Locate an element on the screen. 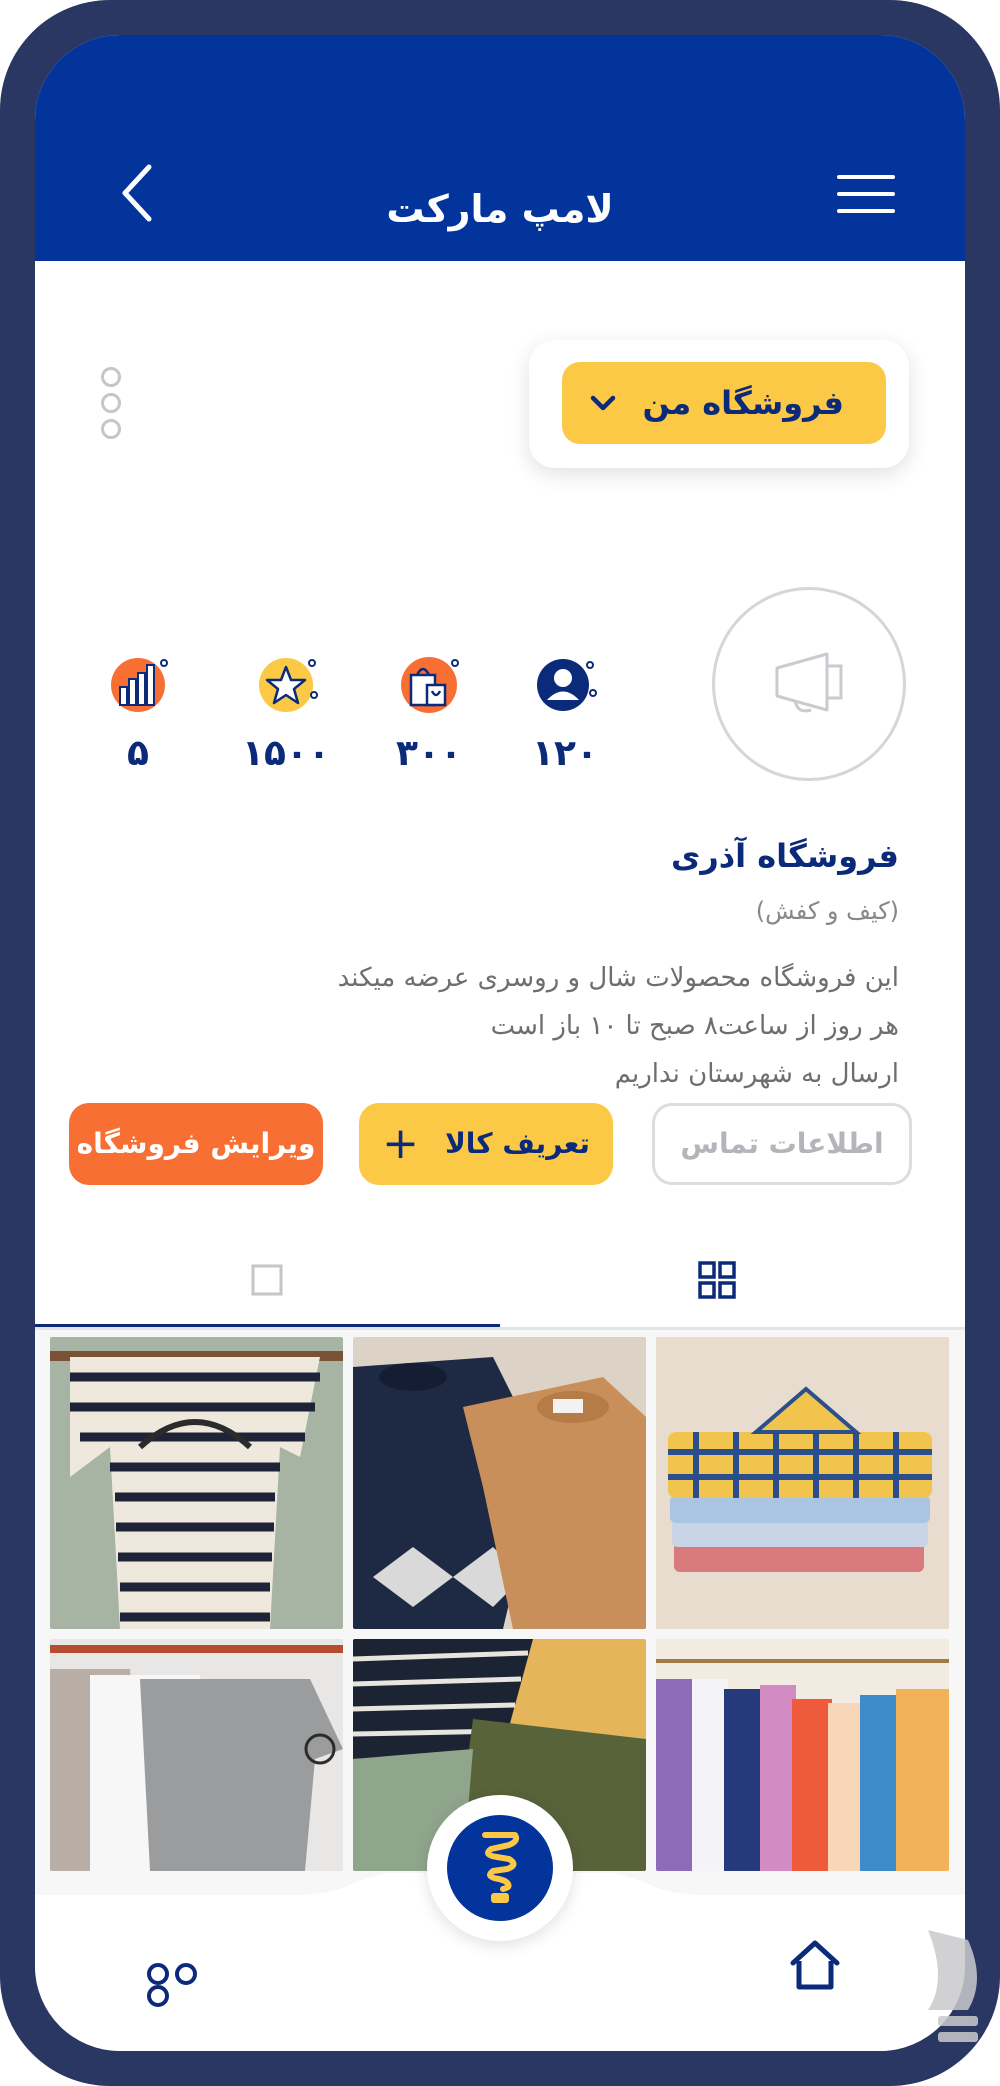 The width and height of the screenshot is (1000, 2086). user-icon is located at coordinates (567, 685).